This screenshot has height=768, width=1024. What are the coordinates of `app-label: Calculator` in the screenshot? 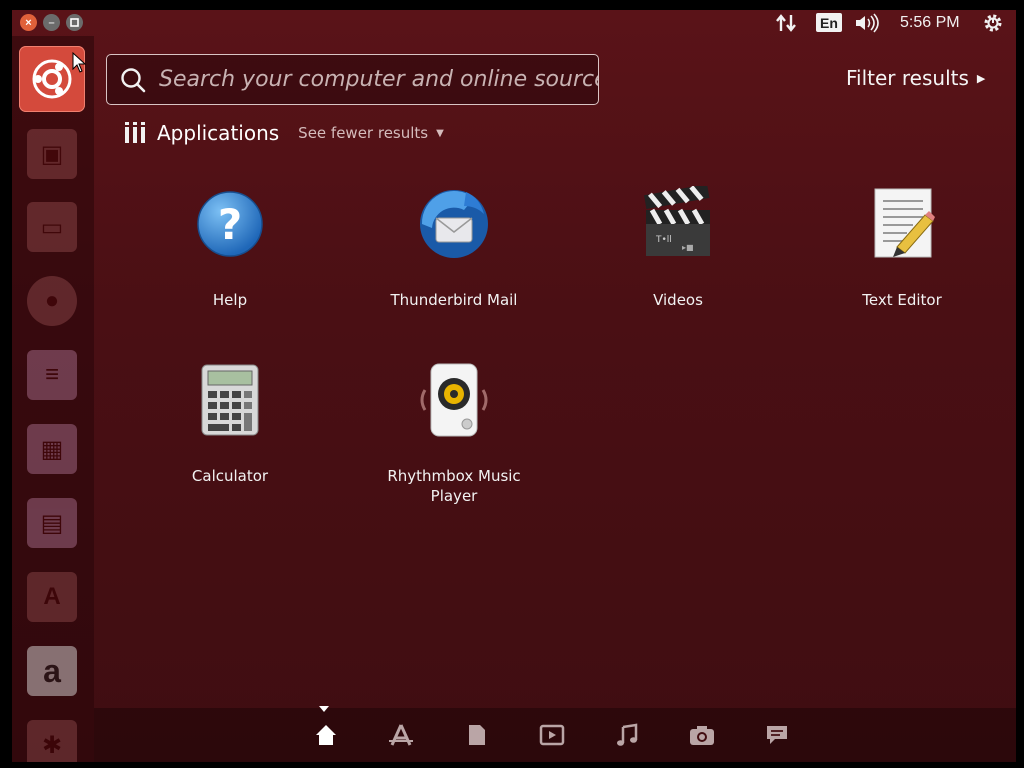 It's located at (230, 476).